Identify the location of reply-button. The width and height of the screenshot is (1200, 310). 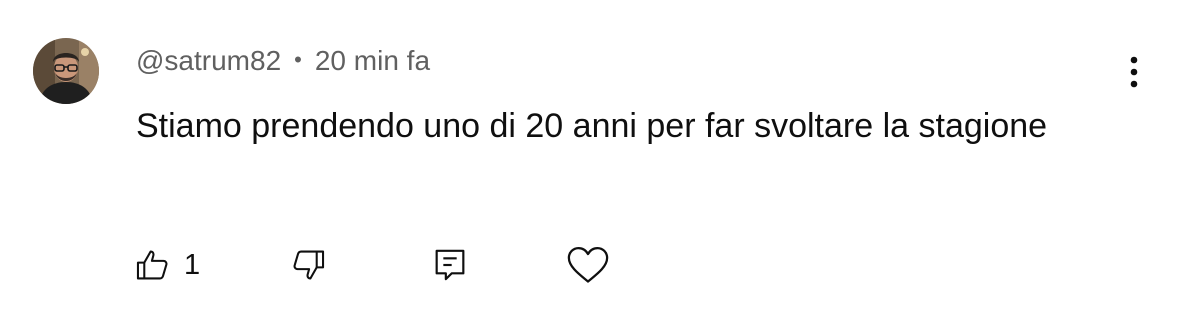
(450, 265).